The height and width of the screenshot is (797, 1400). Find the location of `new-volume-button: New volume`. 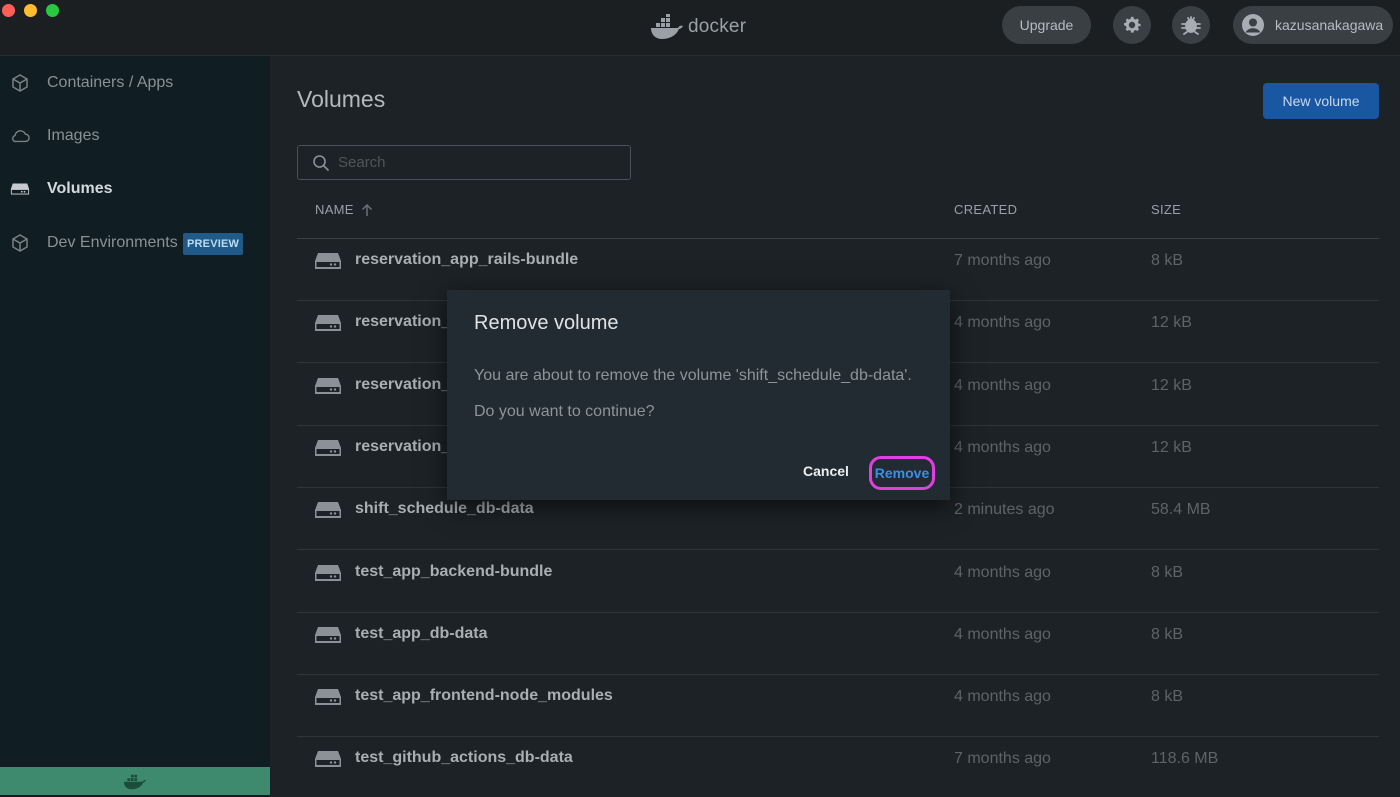

new-volume-button: New volume is located at coordinates (1321, 101).